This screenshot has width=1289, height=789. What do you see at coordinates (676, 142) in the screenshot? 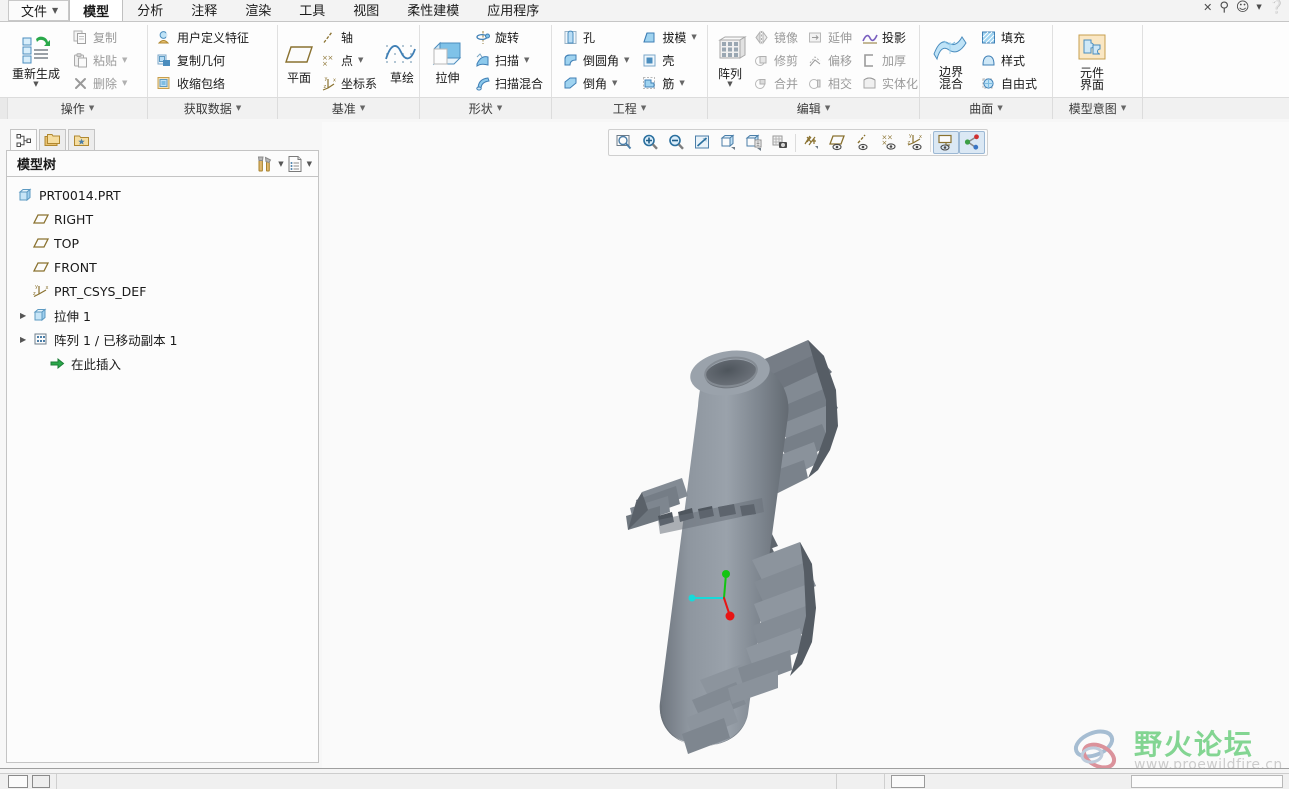
I see `zoom-out-button` at bounding box center [676, 142].